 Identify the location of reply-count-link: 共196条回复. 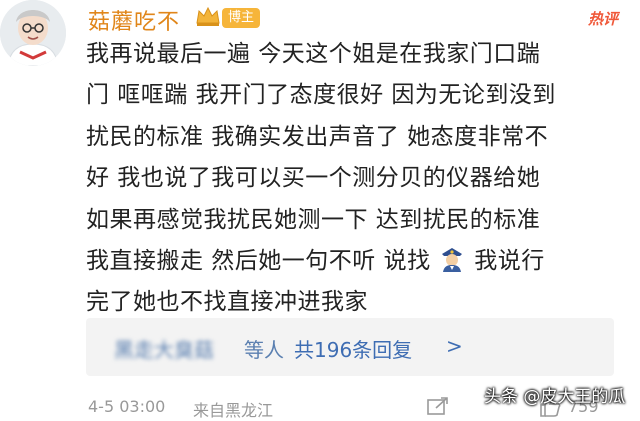
(353, 348).